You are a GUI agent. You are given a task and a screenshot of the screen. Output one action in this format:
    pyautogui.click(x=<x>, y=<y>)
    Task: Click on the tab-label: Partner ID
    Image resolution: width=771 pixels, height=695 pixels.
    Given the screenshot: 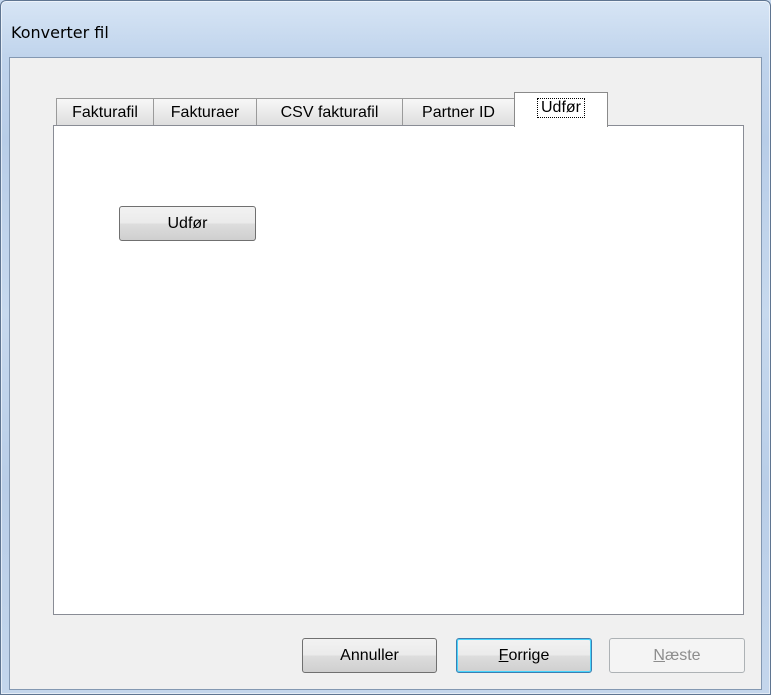 What is the action you would take?
    pyautogui.click(x=458, y=112)
    